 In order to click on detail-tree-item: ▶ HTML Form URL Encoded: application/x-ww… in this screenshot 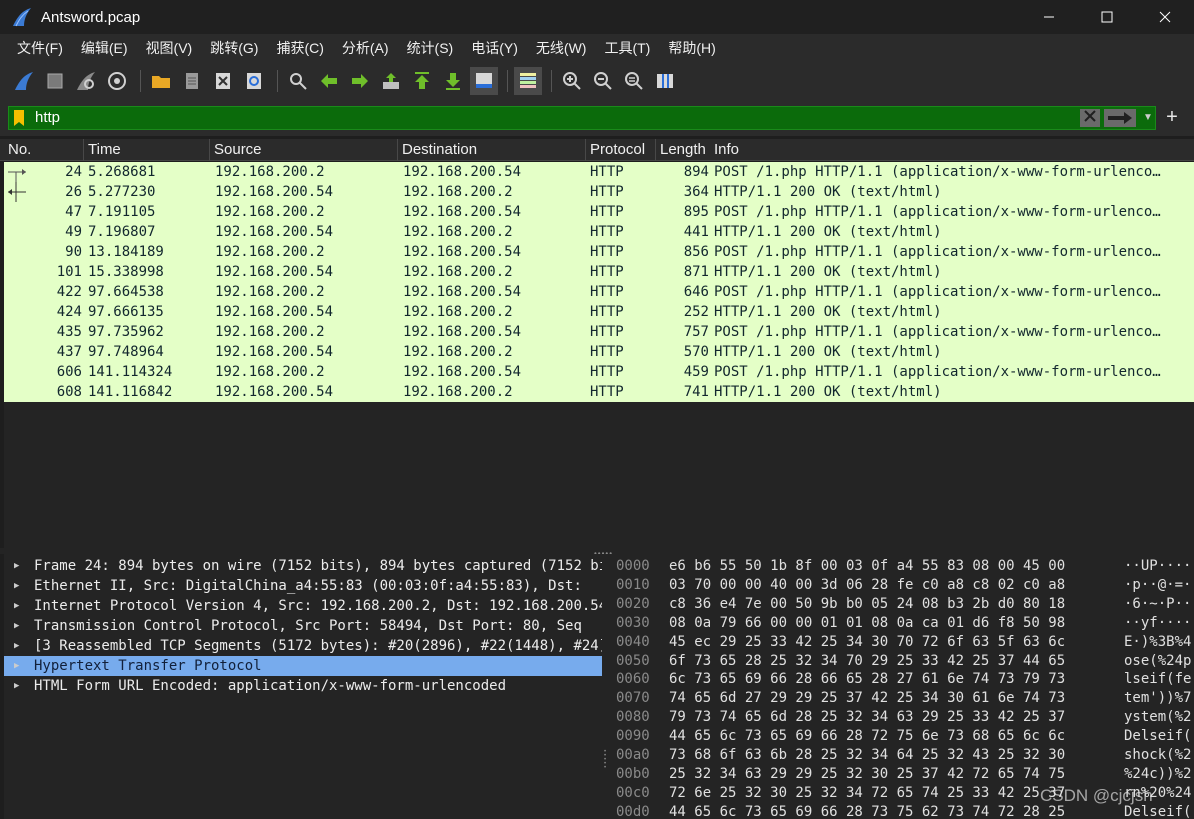, I will do `click(303, 686)`.